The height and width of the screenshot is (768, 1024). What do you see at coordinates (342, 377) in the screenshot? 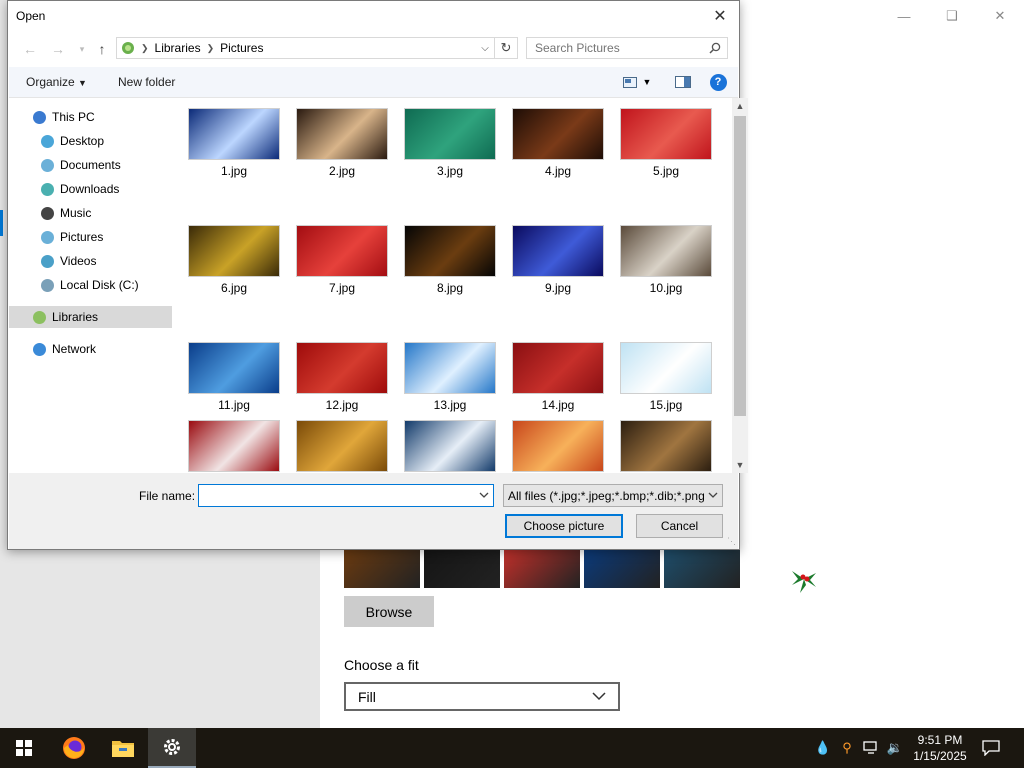
I see `file-item: 12.jpg` at bounding box center [342, 377].